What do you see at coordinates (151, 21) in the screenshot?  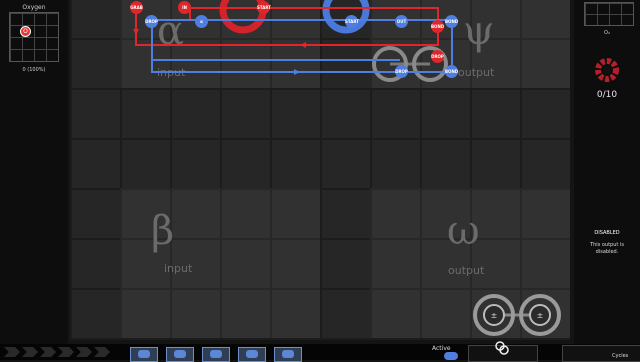 I see `blue-drop-node: DROP` at bounding box center [151, 21].